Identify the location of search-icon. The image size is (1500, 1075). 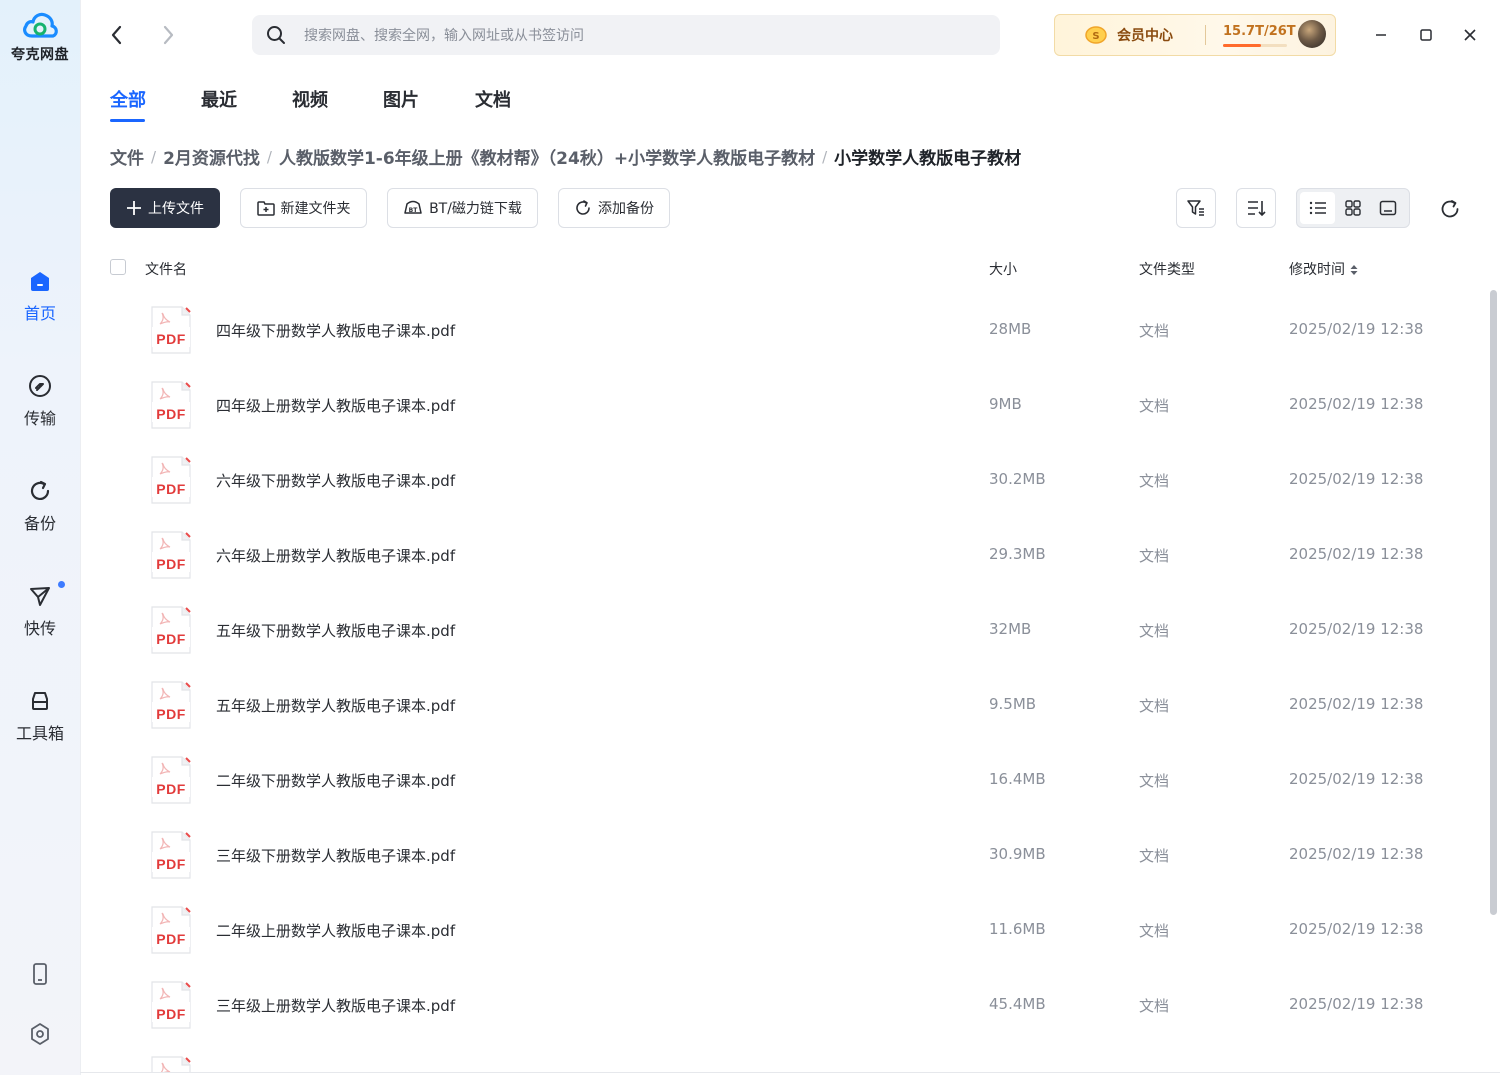
(276, 35).